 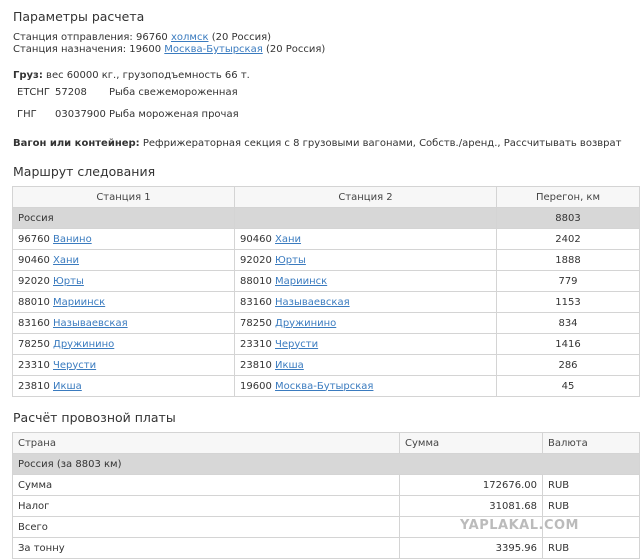 I want to click on fare-title: Расчёт провозной платы, so click(x=94, y=417).